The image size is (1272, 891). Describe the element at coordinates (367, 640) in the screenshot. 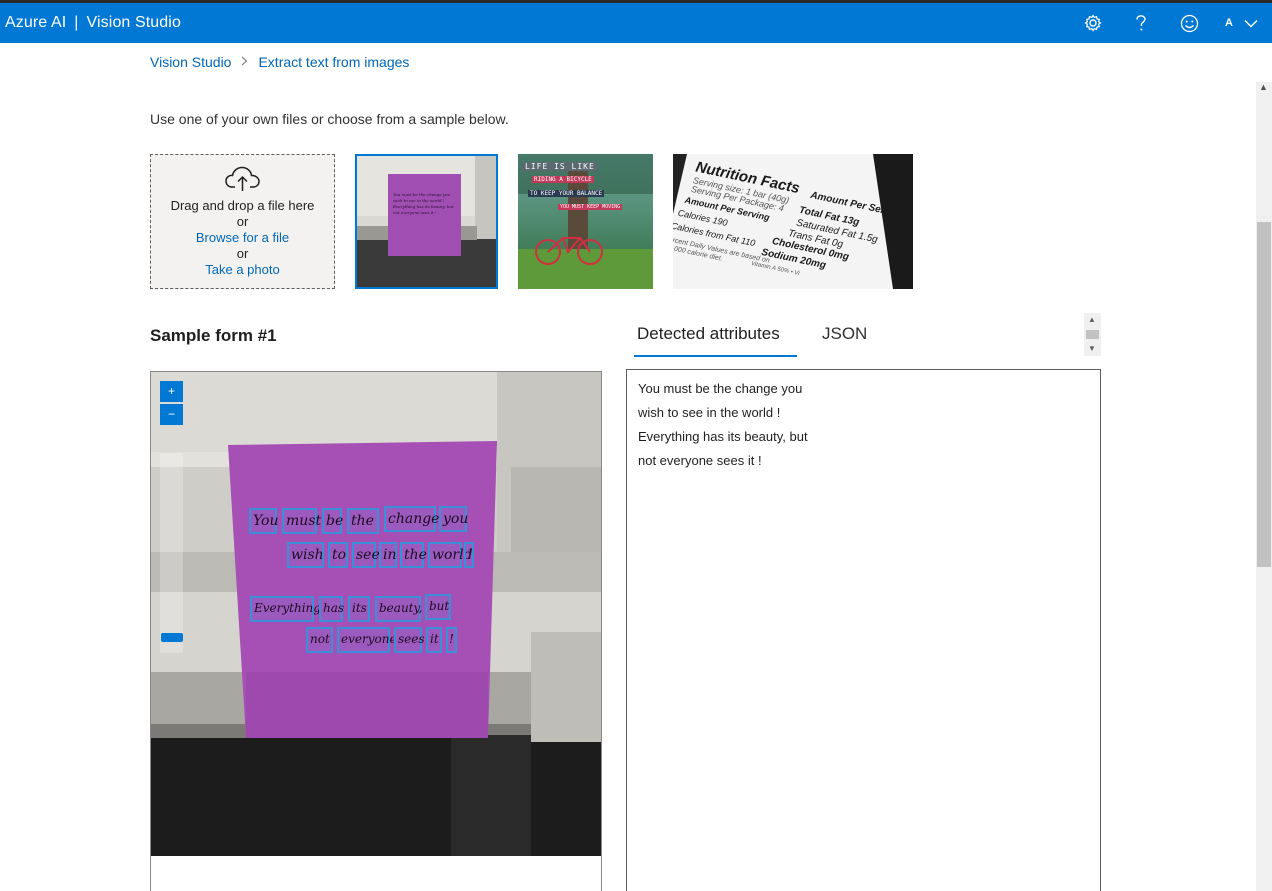

I see `word-box: everyone` at that location.